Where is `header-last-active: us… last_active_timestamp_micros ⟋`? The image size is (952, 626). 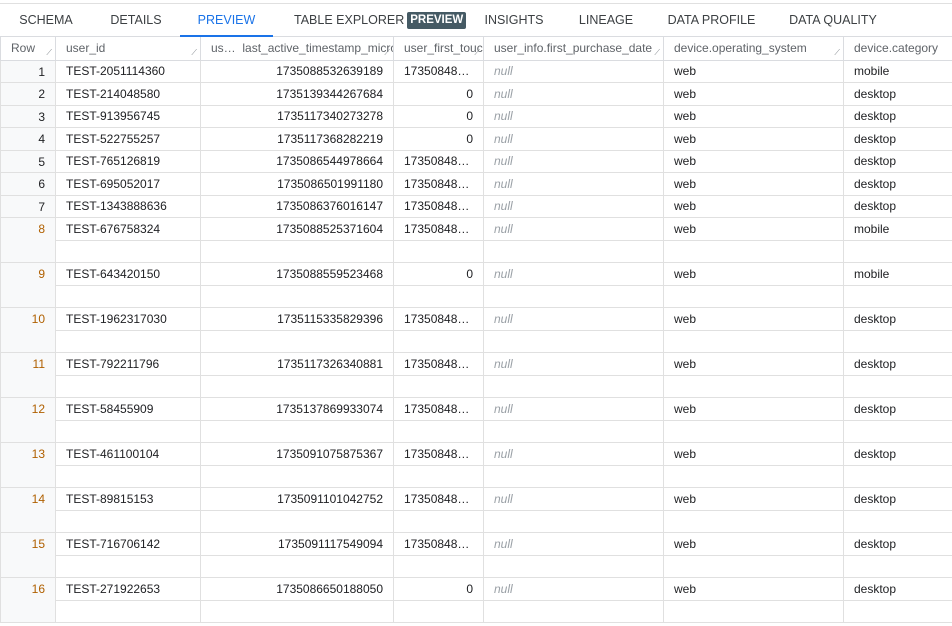
header-last-active: us… last_active_timestamp_micros ⟋ is located at coordinates (297, 49).